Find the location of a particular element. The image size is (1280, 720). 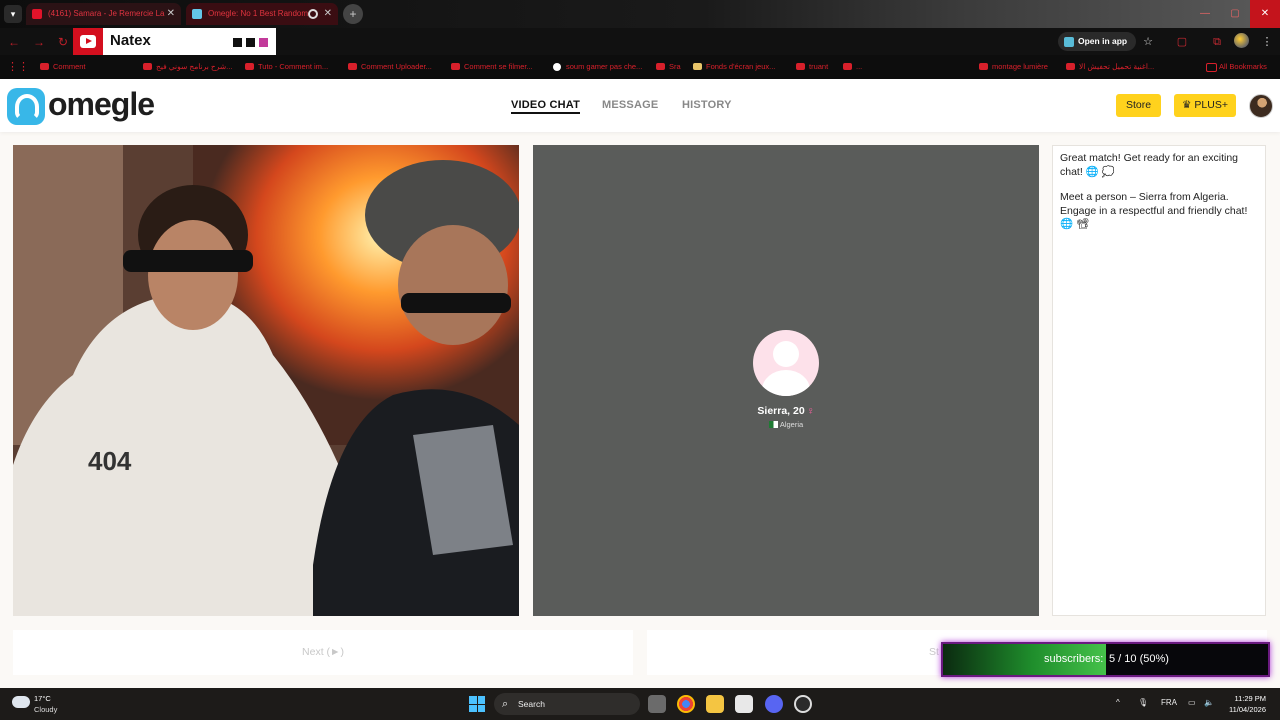

remote-user-avatar-icon is located at coordinates (786, 363).